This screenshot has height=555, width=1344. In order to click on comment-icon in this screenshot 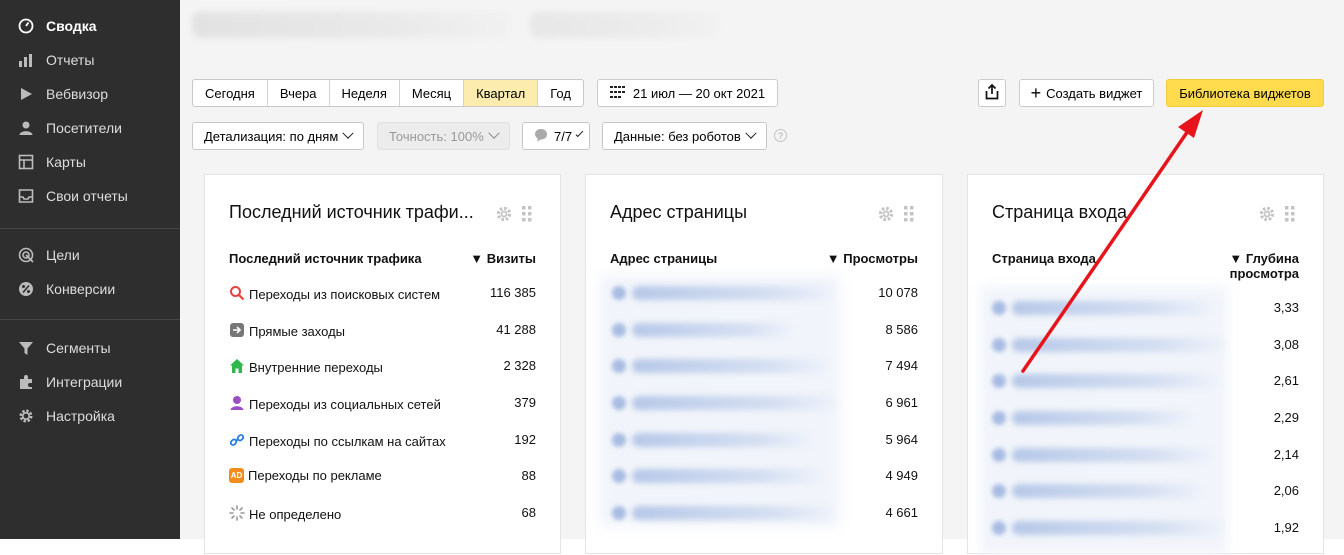, I will do `click(541, 136)`.